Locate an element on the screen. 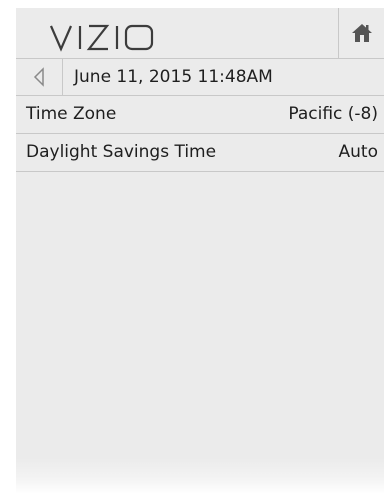  home-button is located at coordinates (361, 33).